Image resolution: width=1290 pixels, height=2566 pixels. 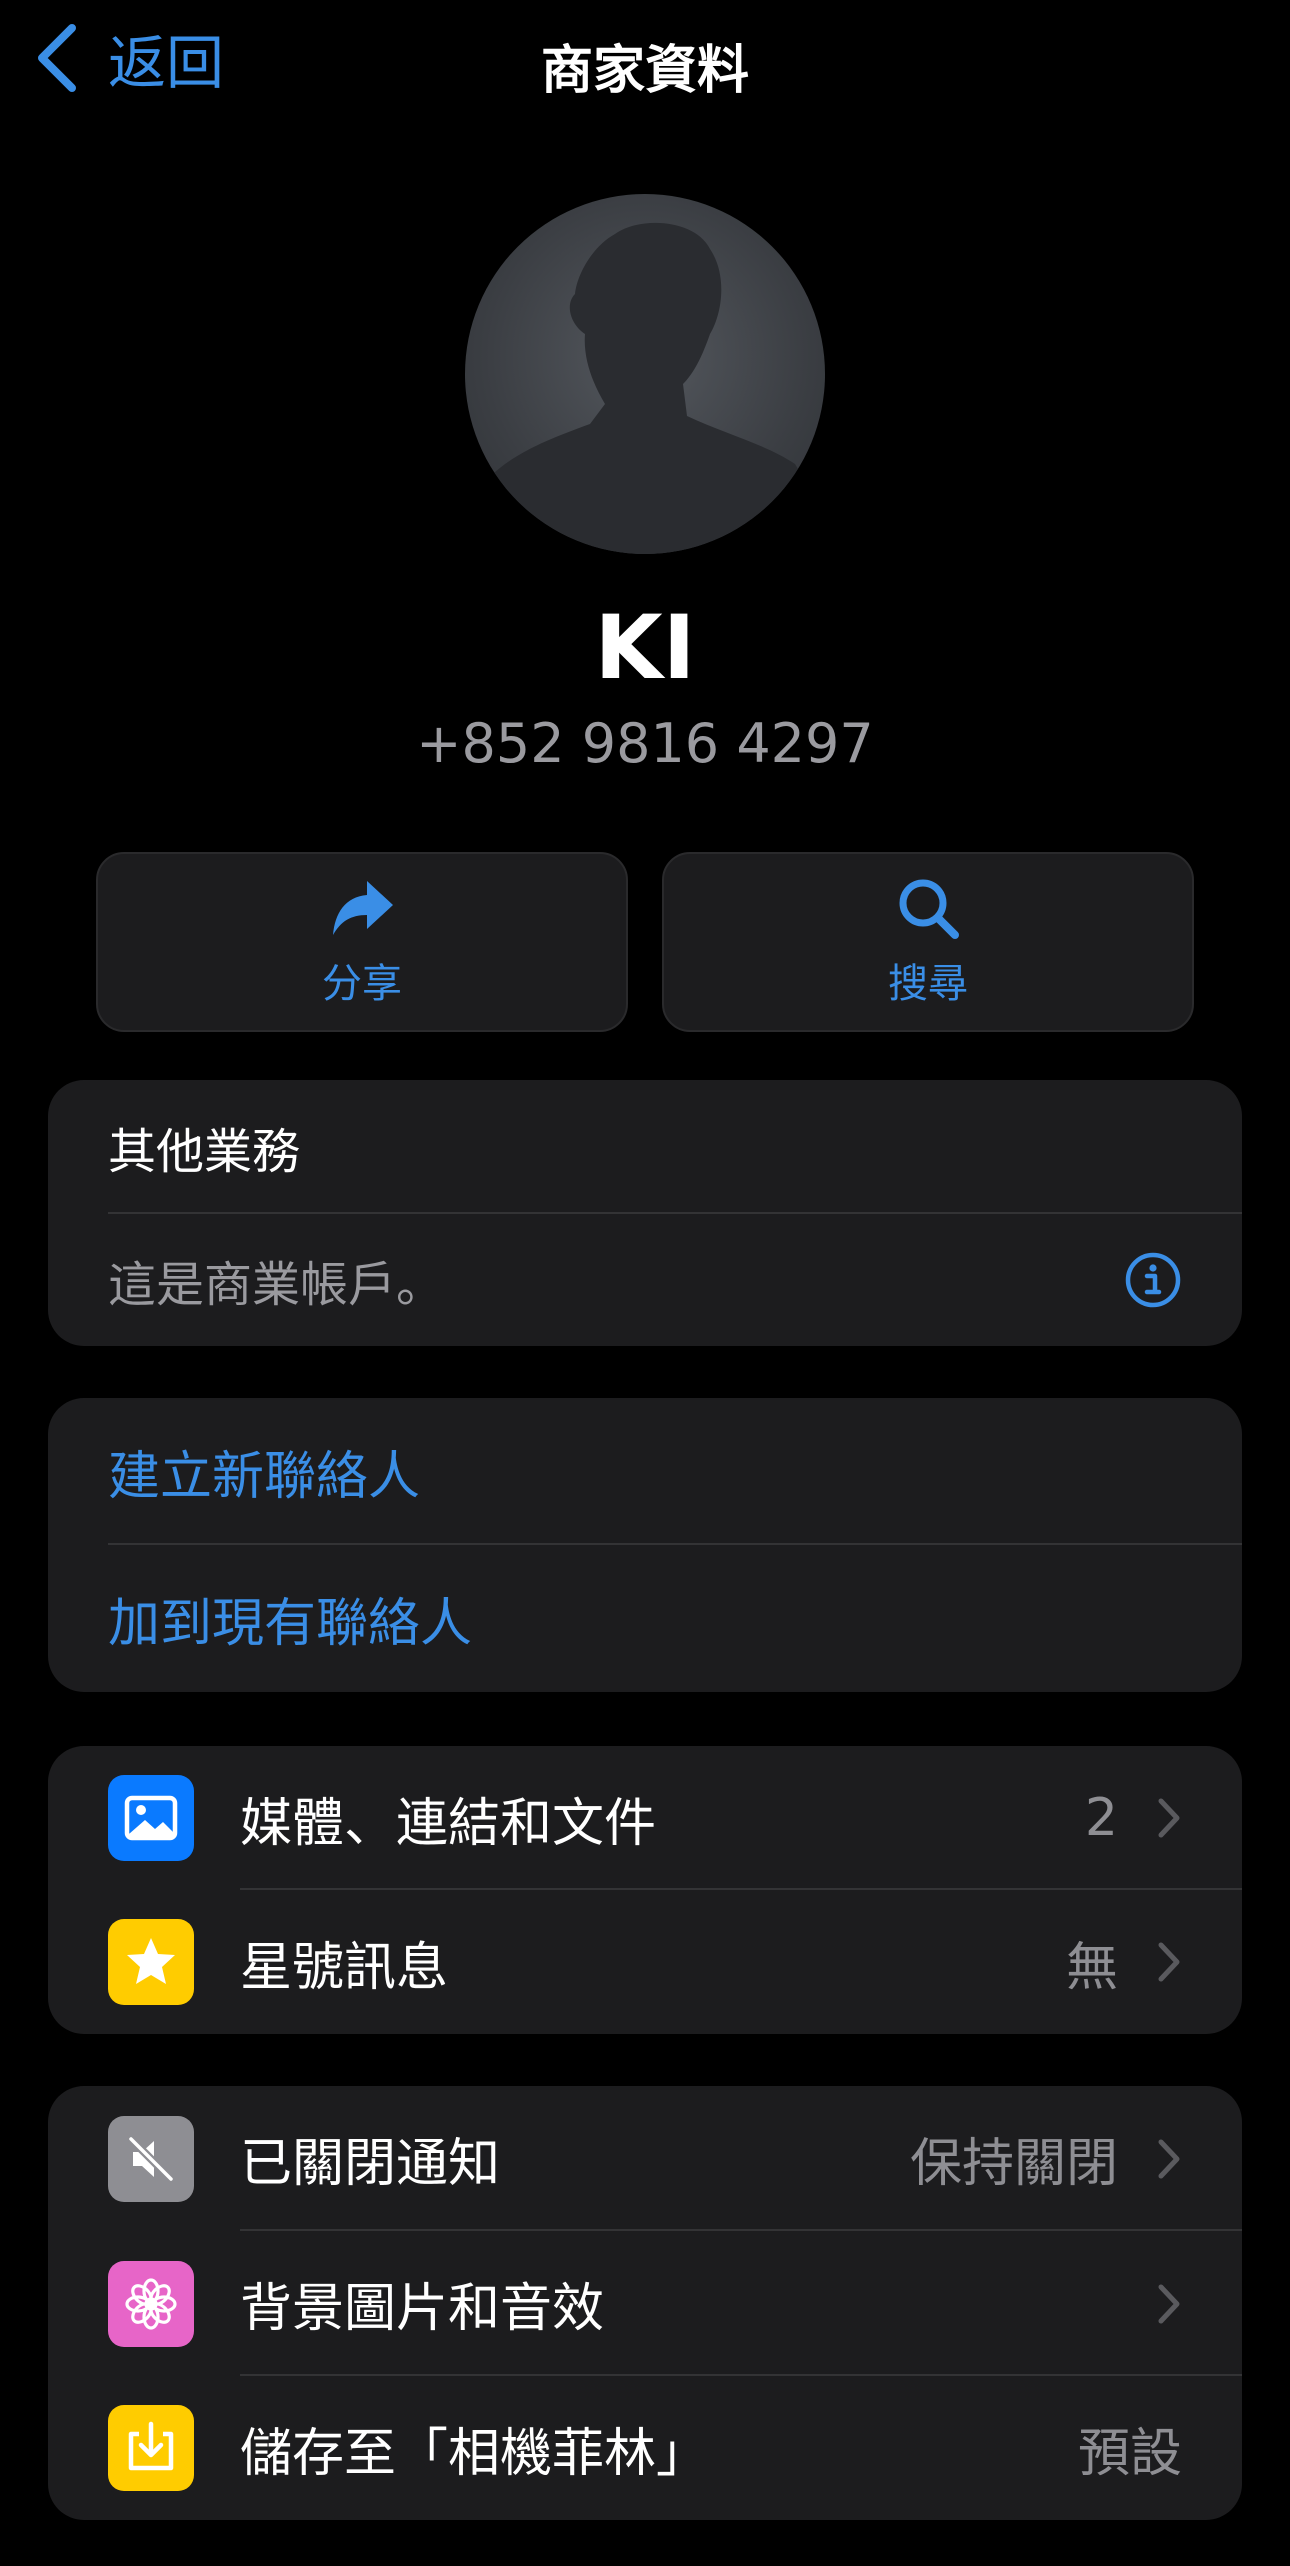 I want to click on media-count: 2, so click(x=1101, y=1818).